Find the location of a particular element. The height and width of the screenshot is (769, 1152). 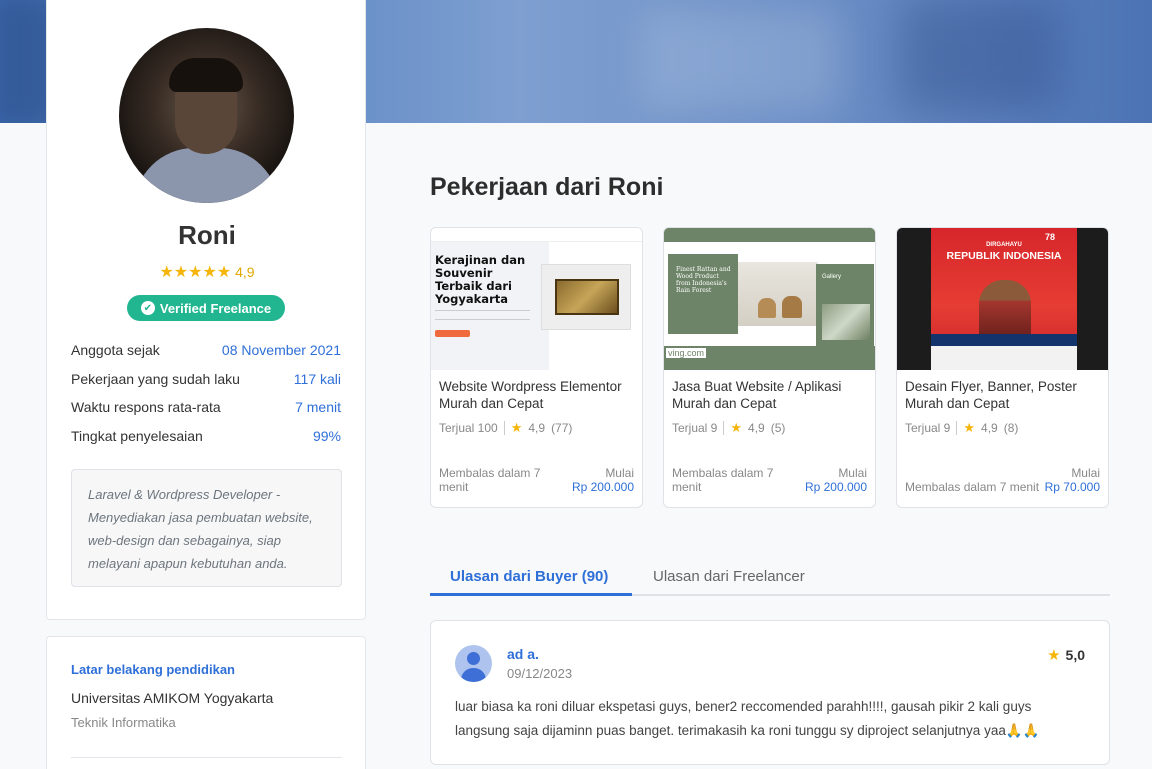

thumbnail-gallery-label: Gallery is located at coordinates (832, 277).